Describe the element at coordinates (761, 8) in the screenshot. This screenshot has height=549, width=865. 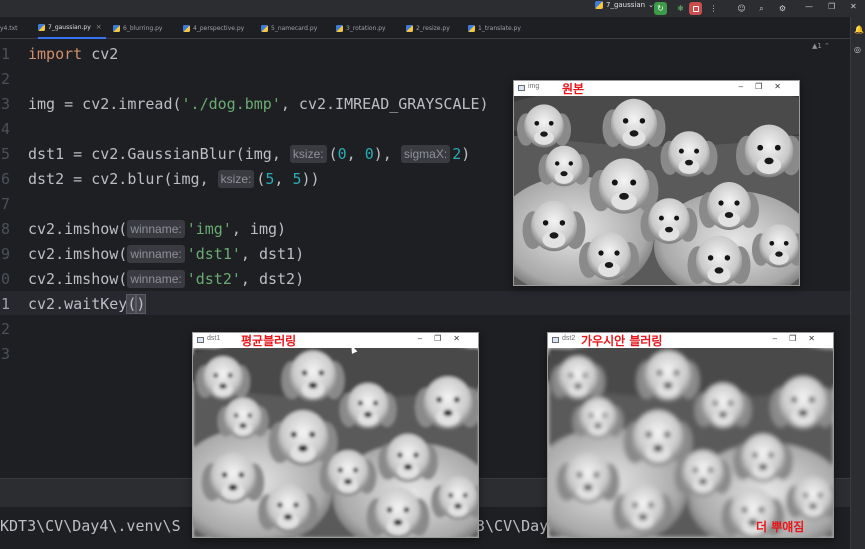
I see `search-icon: ⌕` at that location.